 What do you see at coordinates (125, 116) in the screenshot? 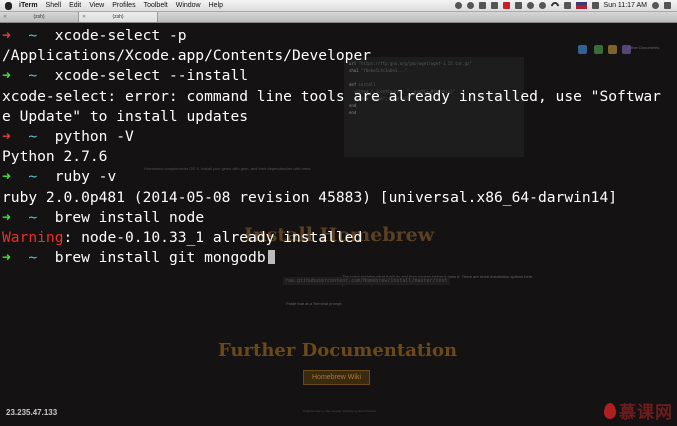
I see `output-line: e Update" to install updates` at bounding box center [125, 116].